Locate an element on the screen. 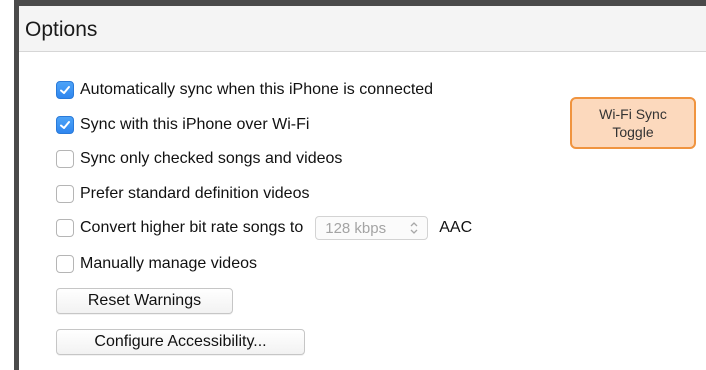 This screenshot has height=370, width=706. manual-videos-label: Manually manage videos is located at coordinates (168, 263).